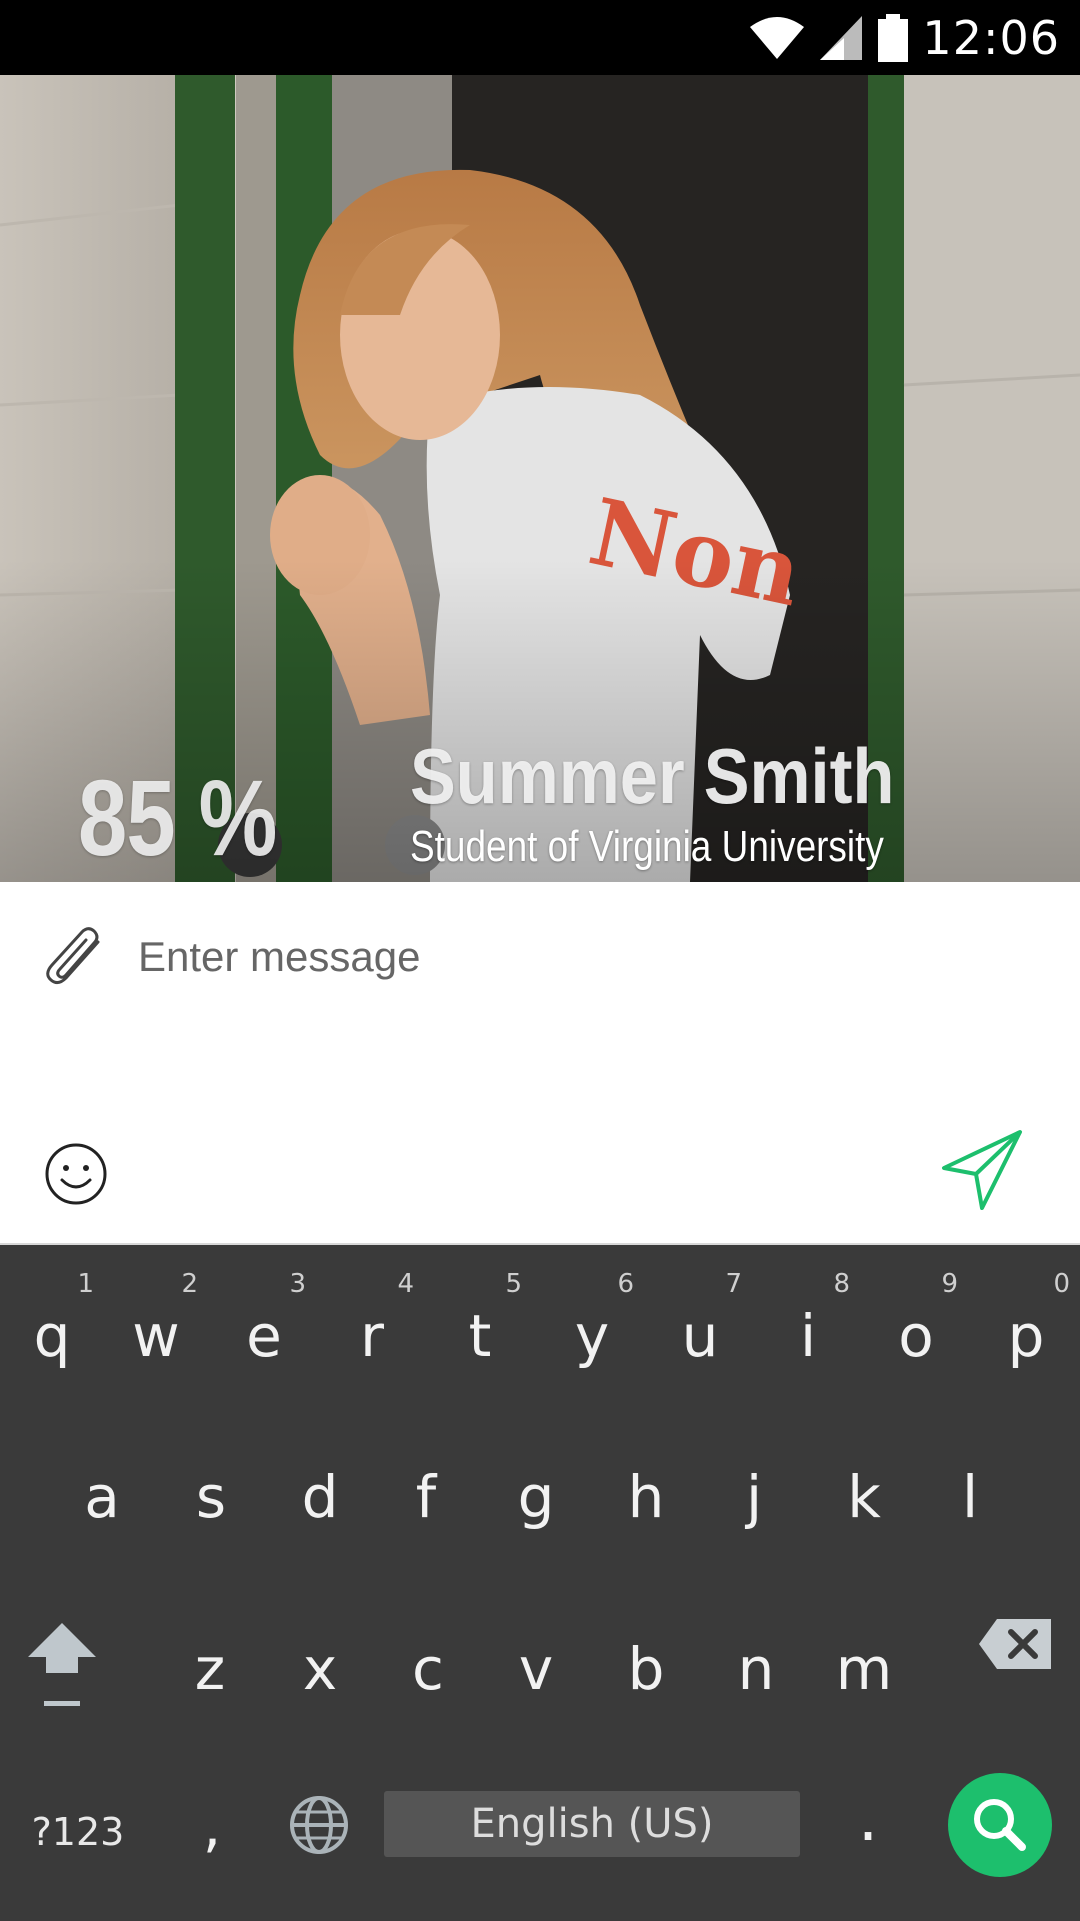  I want to click on match-percentage: 85 %, so click(177, 817).